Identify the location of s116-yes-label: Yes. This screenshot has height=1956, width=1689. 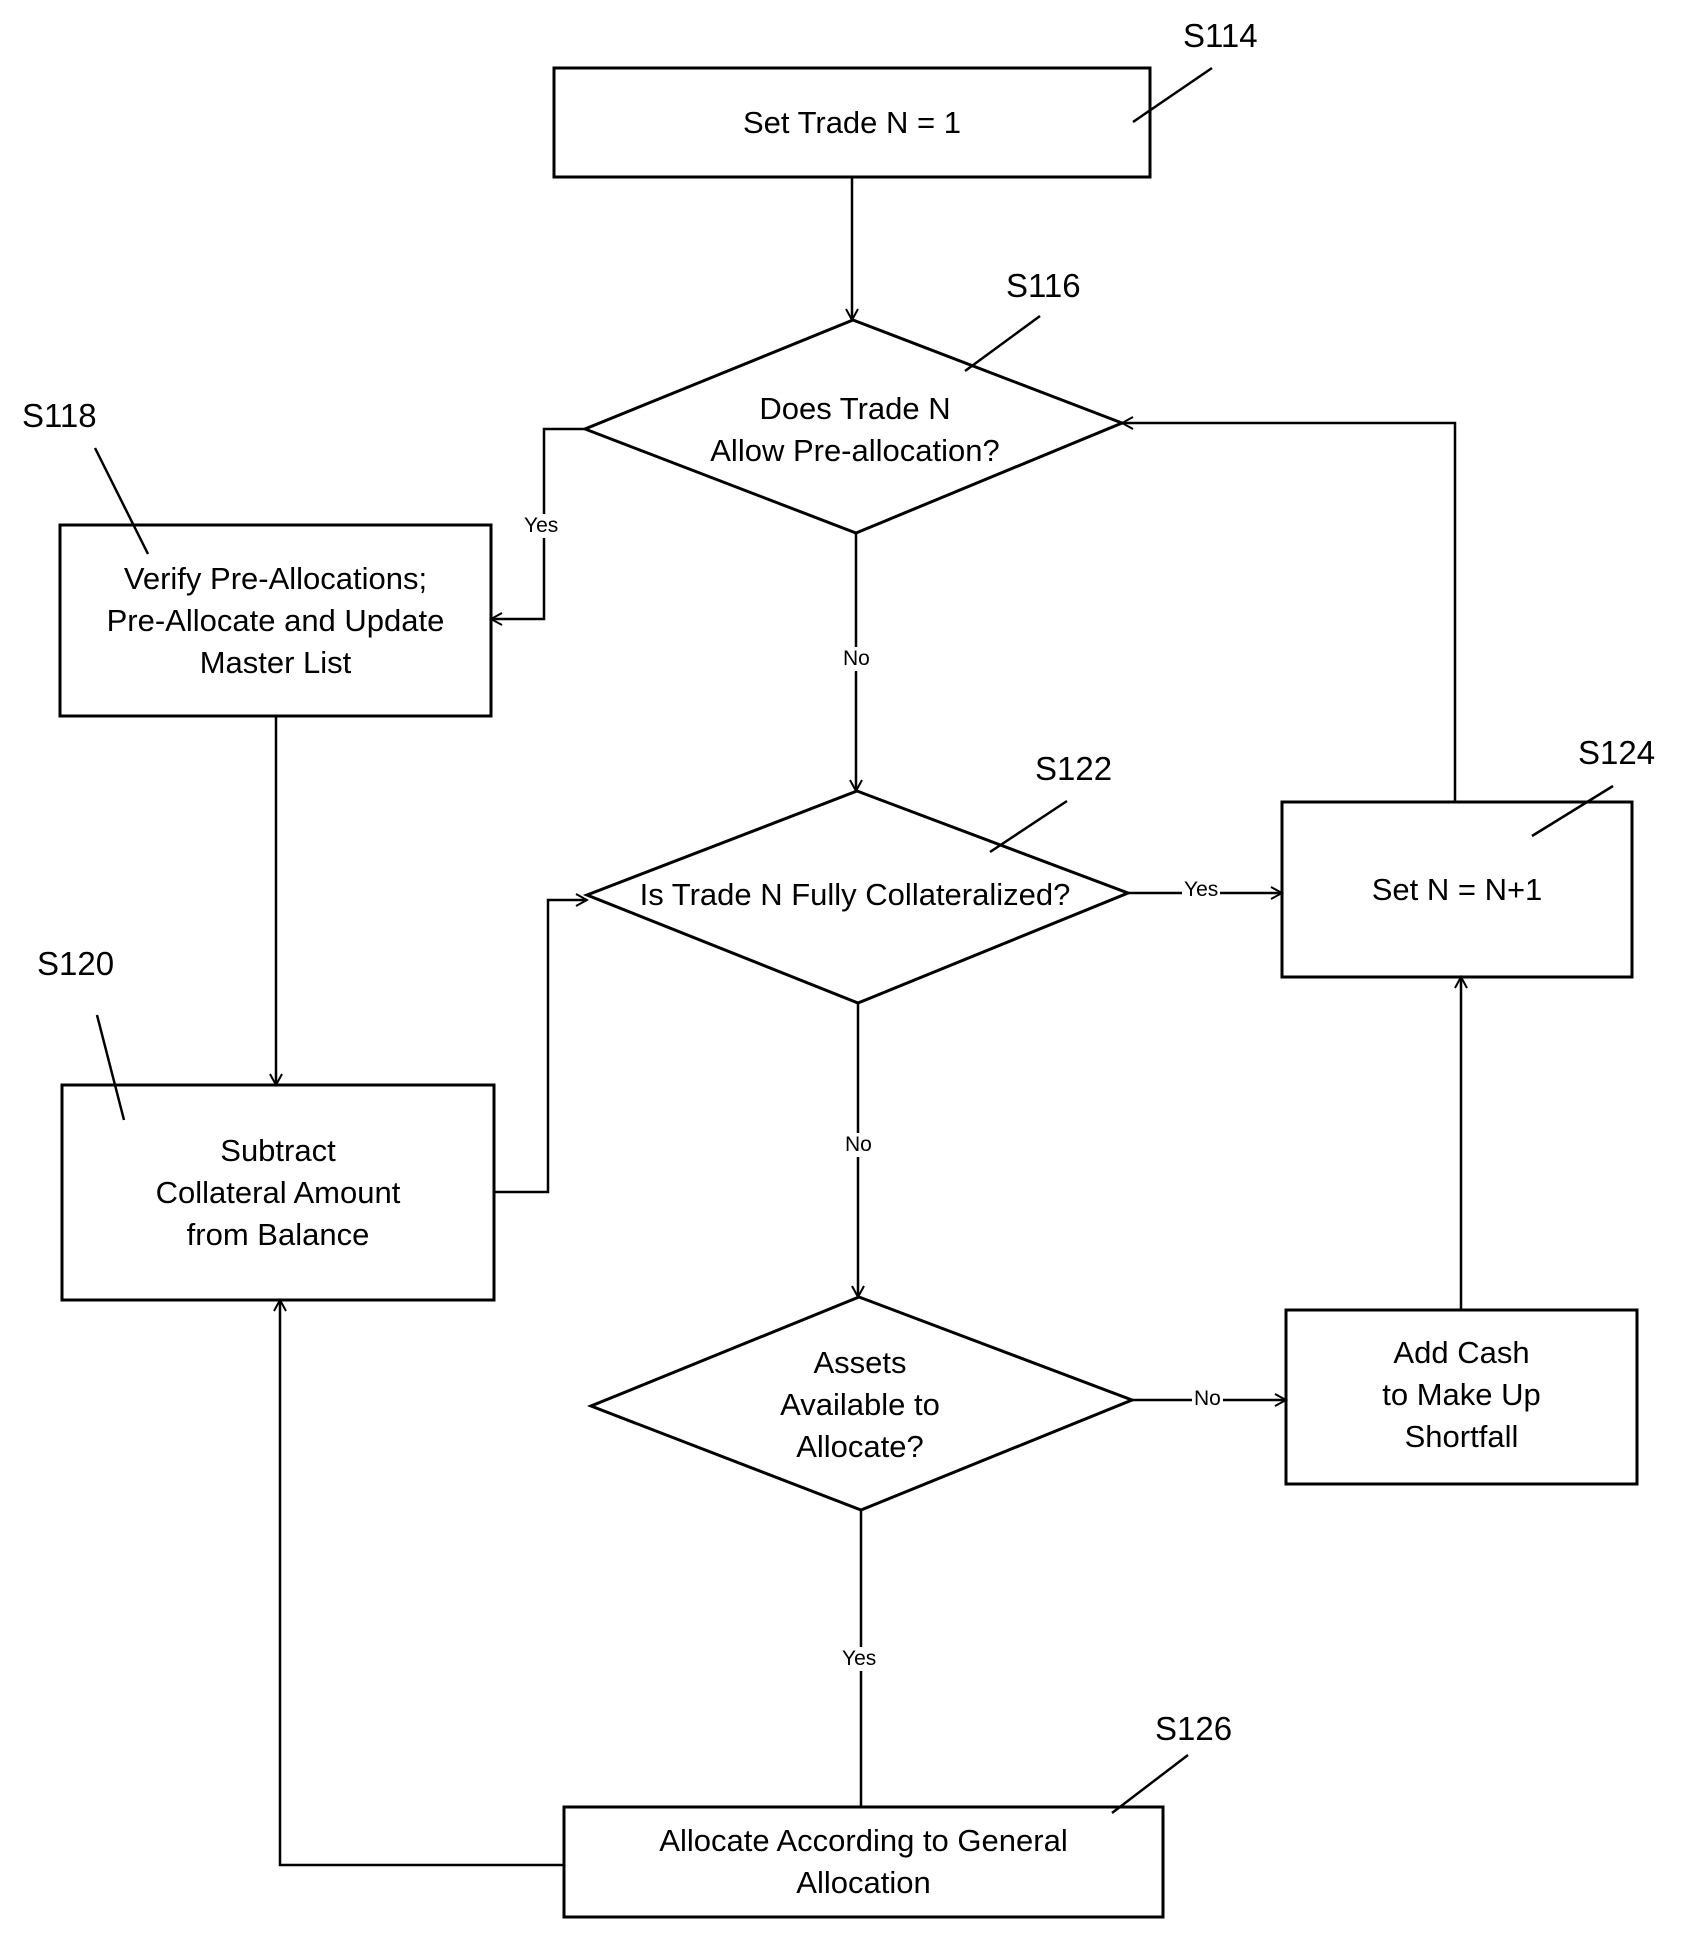
(541, 526).